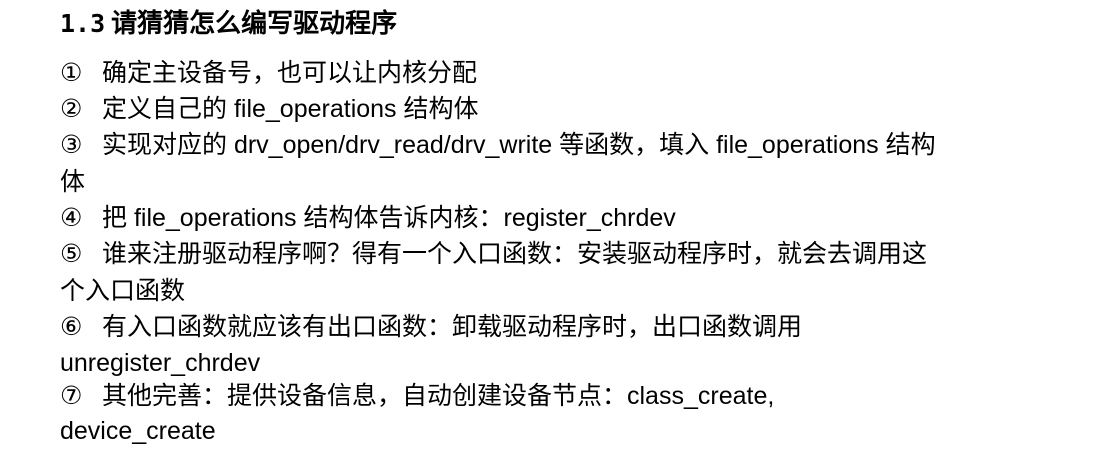 The image size is (1119, 455). Describe the element at coordinates (515, 254) in the screenshot. I see `step-5-text: 谁来注册驱动程序啊？得有一个入口函数：安装驱动程序时，就会去调用这` at that location.